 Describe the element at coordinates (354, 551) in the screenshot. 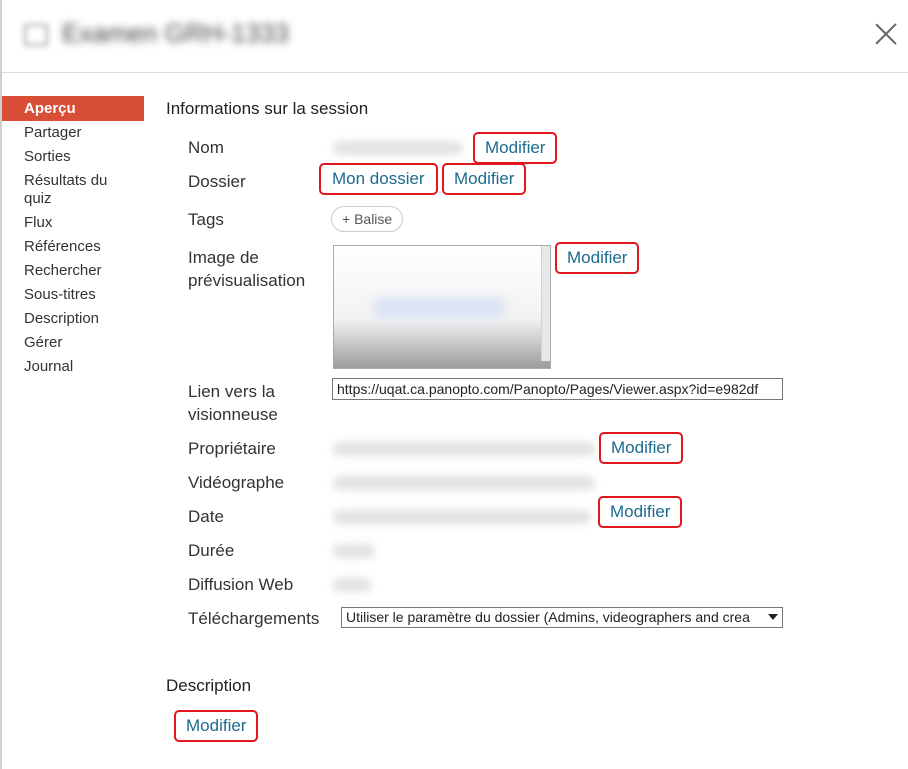

I see `duration-value-redacted` at that location.